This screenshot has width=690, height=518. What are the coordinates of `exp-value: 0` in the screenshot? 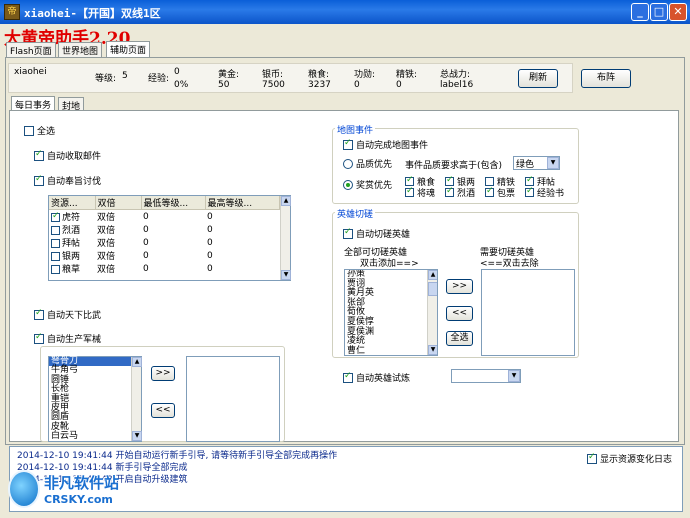 It's located at (177, 72).